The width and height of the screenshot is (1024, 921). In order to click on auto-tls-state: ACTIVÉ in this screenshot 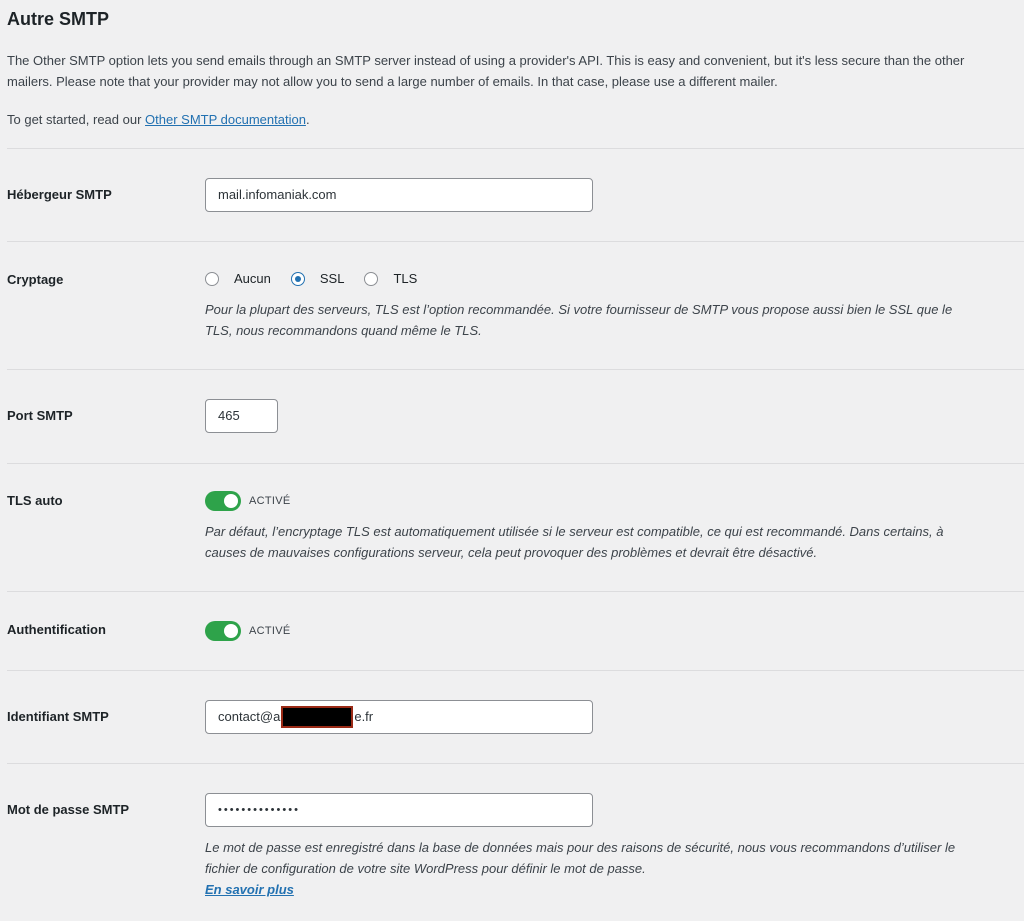, I will do `click(270, 501)`.